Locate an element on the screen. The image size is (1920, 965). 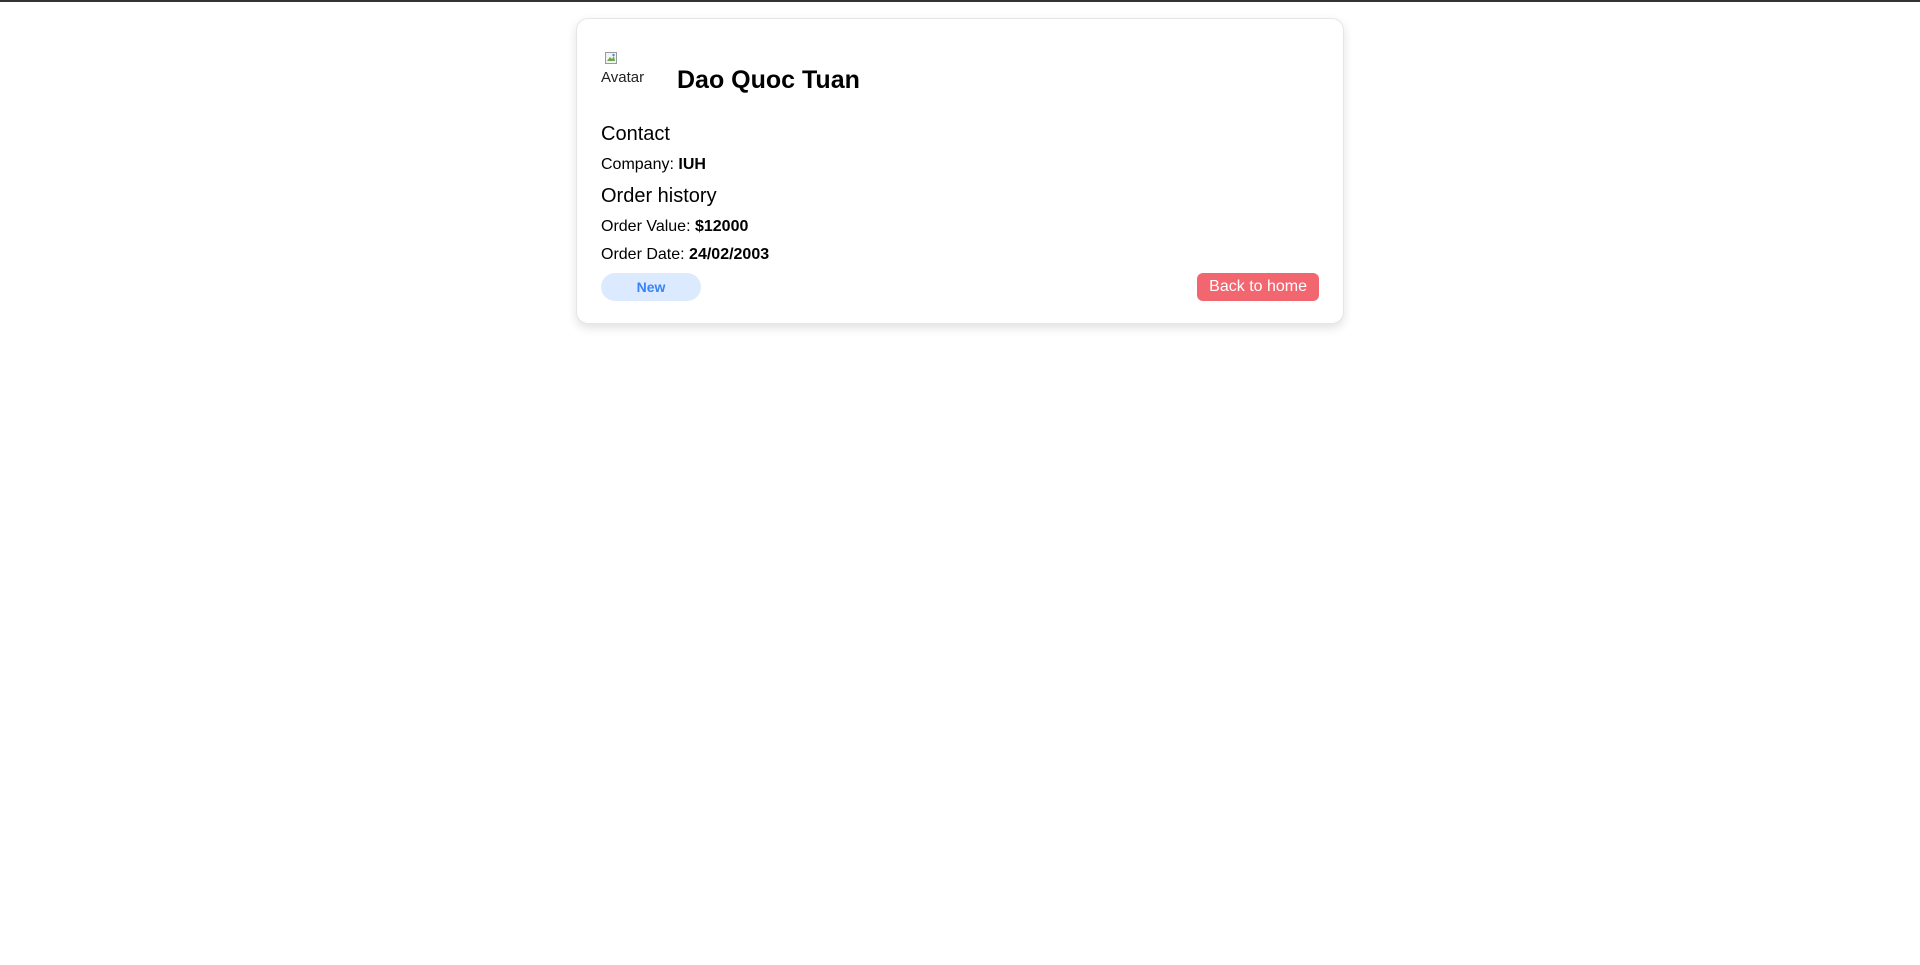
customer-name: Dao Quoc Tuan is located at coordinates (768, 79).